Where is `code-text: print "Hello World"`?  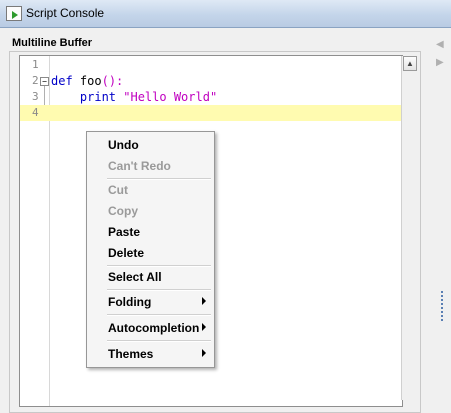
code-text: print "Hello World" is located at coordinates (134, 97).